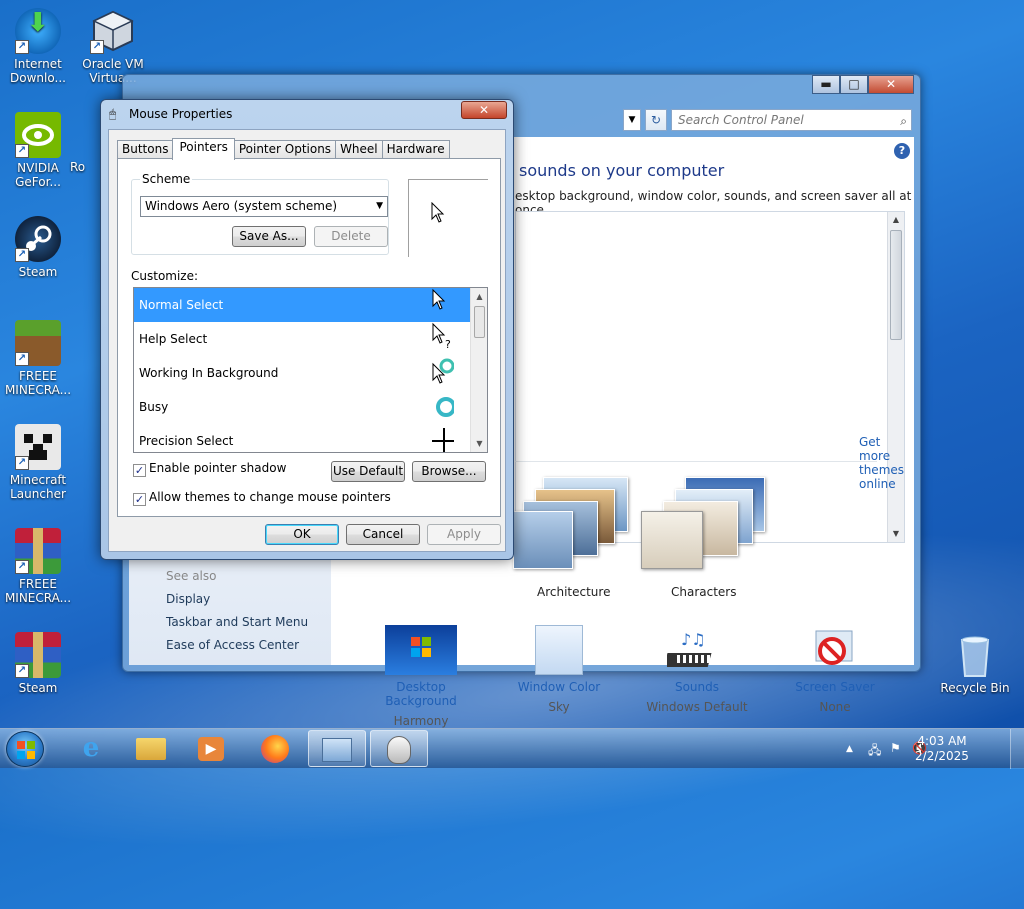 This screenshot has height=909, width=1024. Describe the element at coordinates (383, 534) in the screenshot. I see `cancel-button: Cancel` at that location.